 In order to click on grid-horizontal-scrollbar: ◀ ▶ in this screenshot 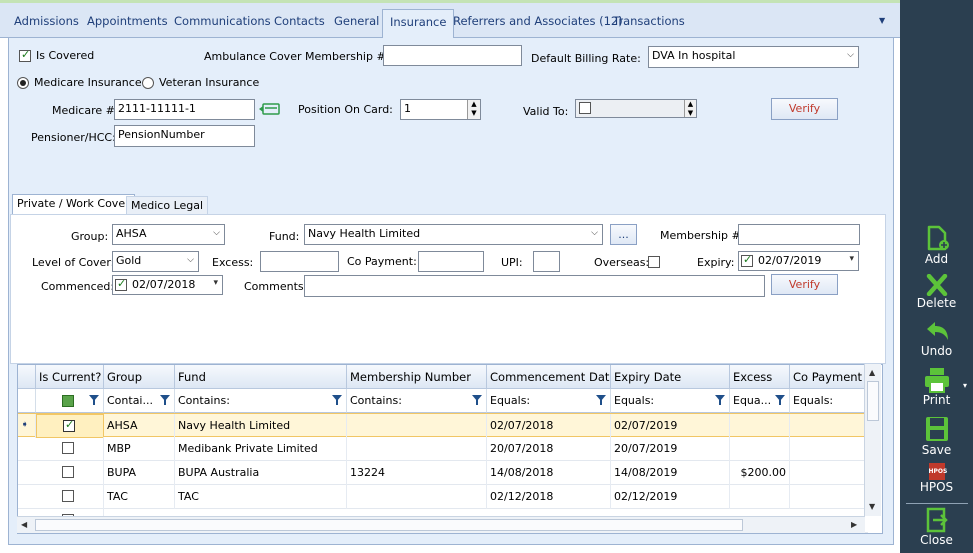, I will do `click(441, 524)`.